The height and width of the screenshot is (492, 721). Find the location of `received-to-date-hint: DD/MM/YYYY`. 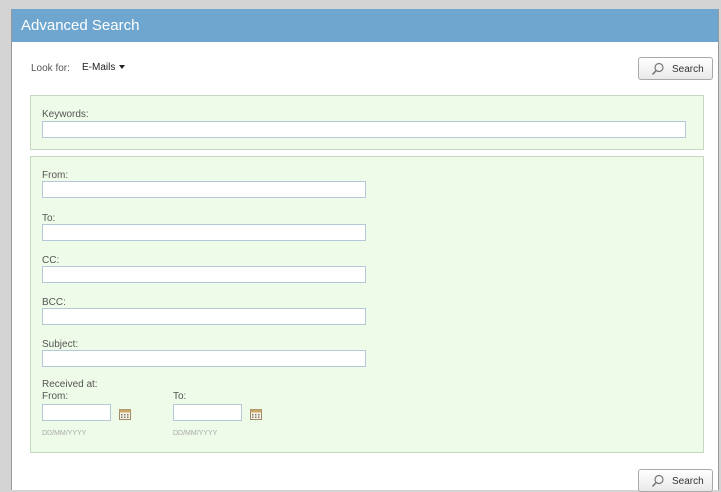

received-to-date-hint: DD/MM/YYYY is located at coordinates (195, 433).